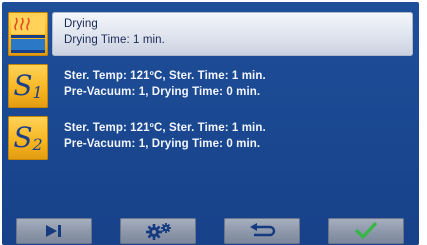 The height and width of the screenshot is (245, 427). What do you see at coordinates (114, 40) in the screenshot?
I see `program-line2: Drying Time: 1 min.` at bounding box center [114, 40].